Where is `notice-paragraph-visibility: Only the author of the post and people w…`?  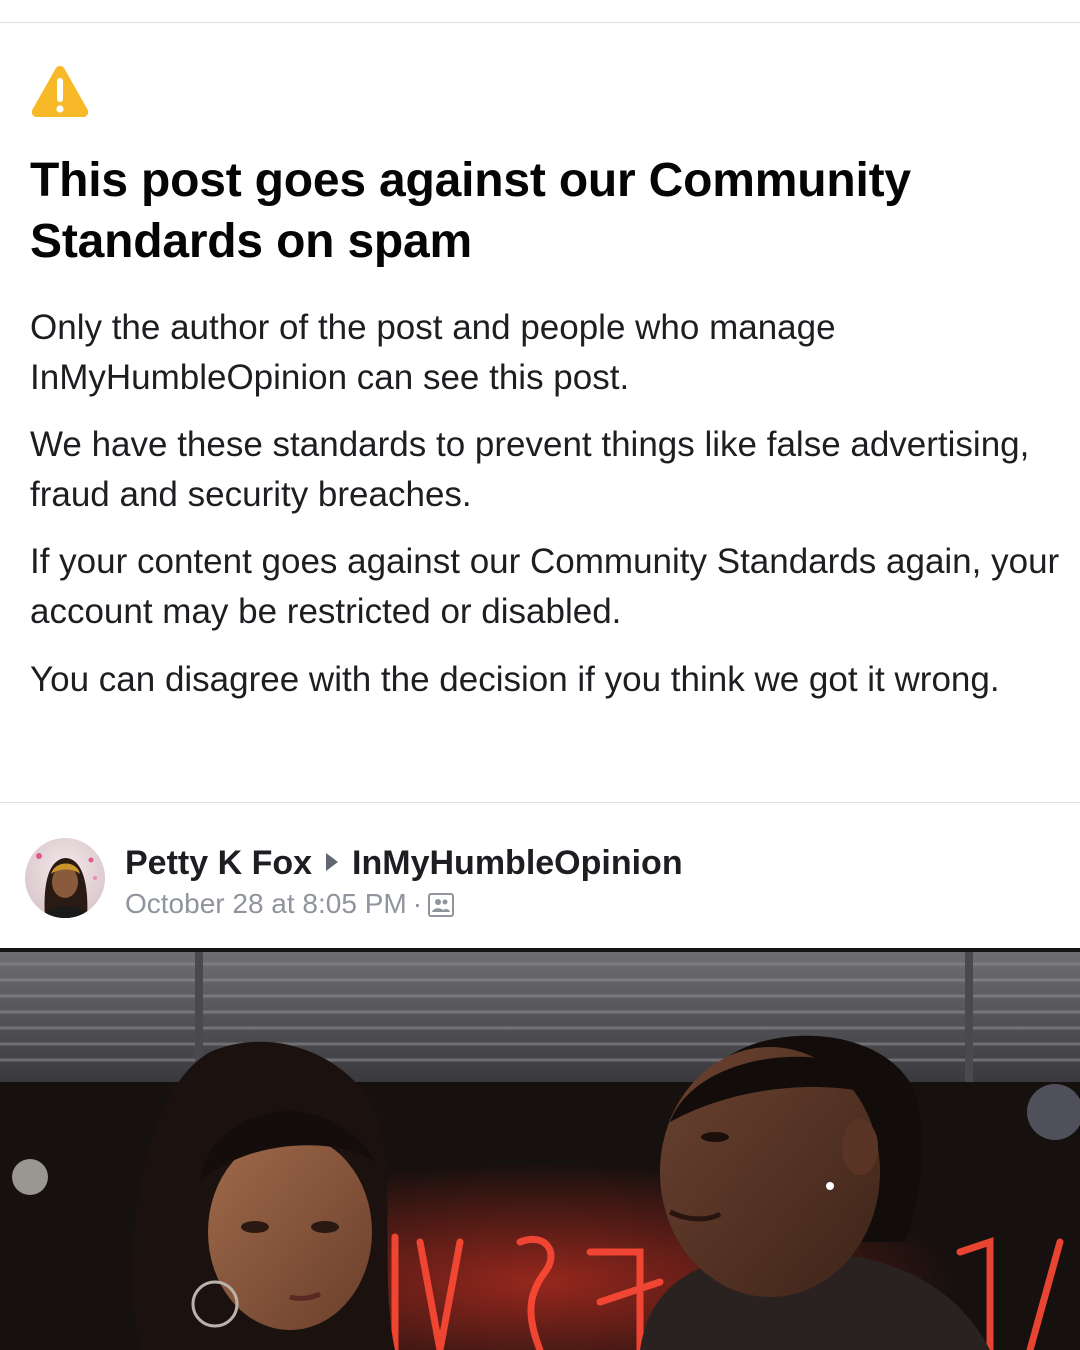 notice-paragraph-visibility: Only the author of the post and people w… is located at coordinates (433, 352).